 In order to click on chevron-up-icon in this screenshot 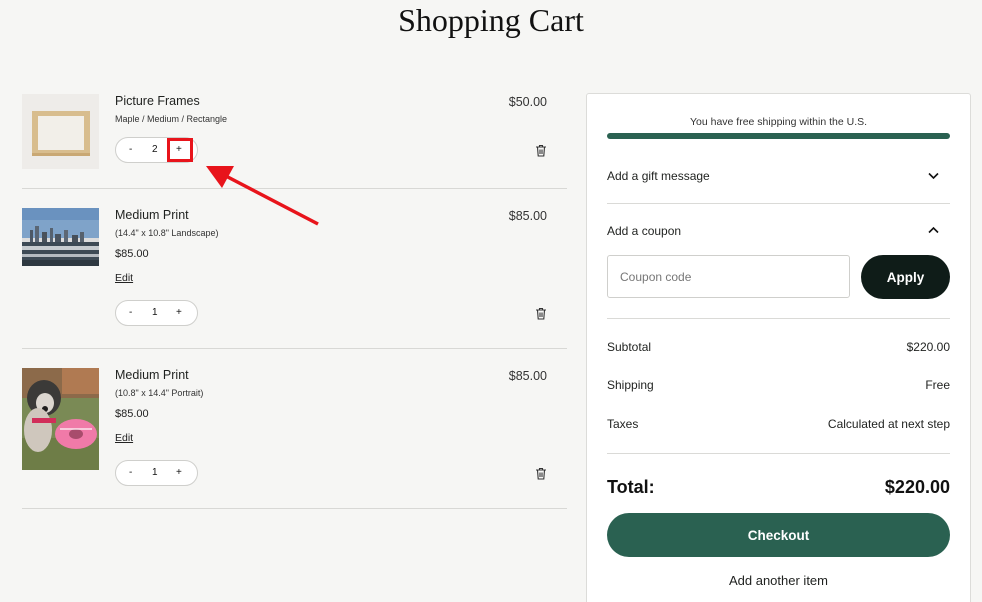, I will do `click(933, 230)`.